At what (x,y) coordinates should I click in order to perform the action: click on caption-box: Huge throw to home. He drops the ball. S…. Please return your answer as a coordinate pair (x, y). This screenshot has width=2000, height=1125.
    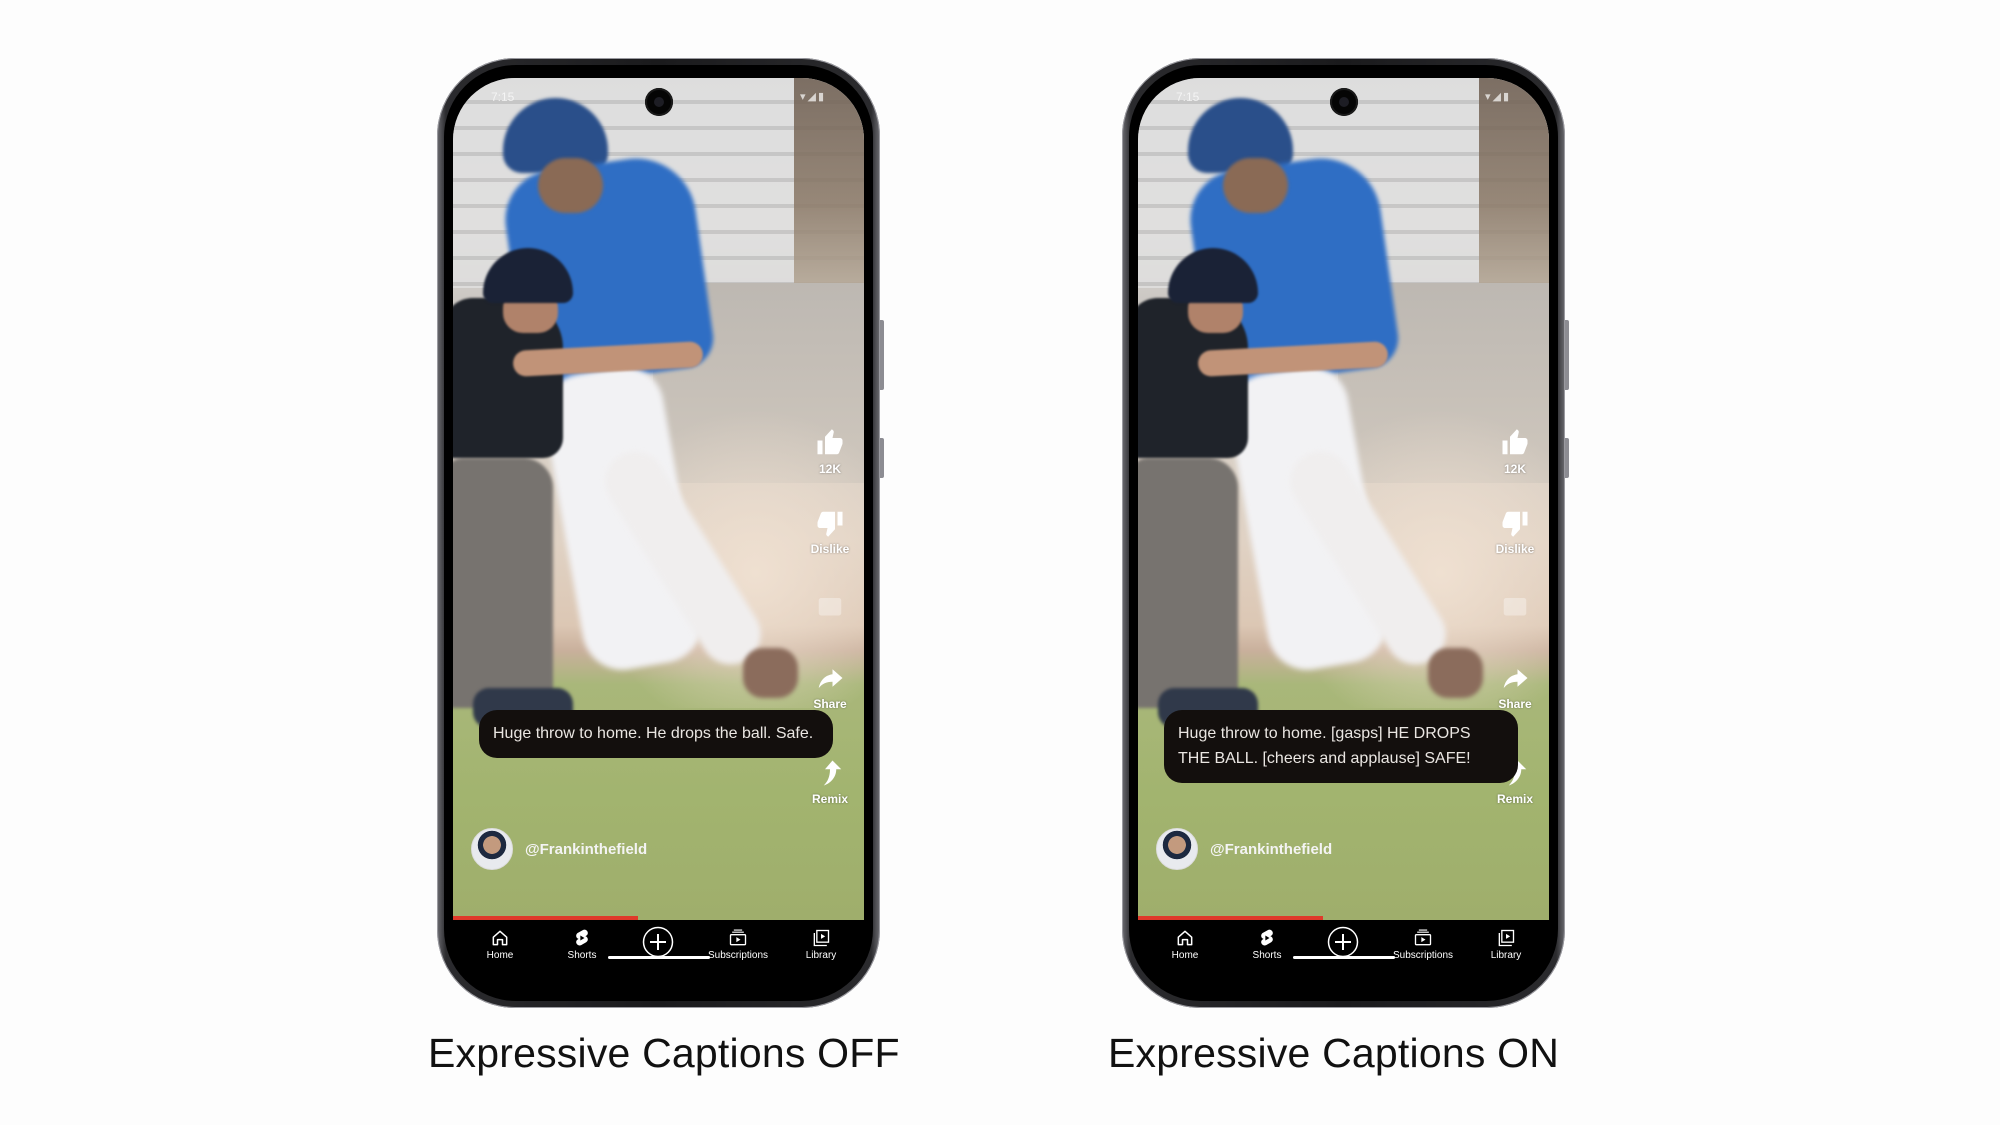
    Looking at the image, I should click on (656, 734).